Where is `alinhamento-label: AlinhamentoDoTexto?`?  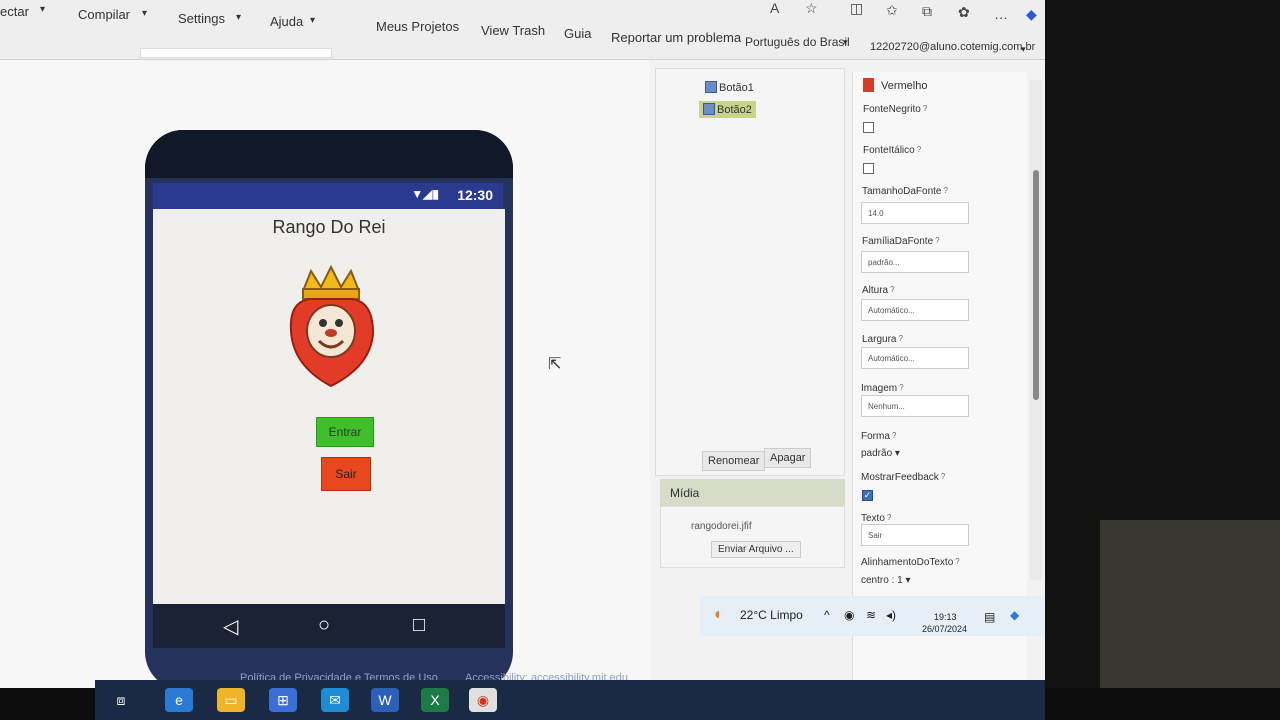
alinhamento-label: AlinhamentoDoTexto? is located at coordinates (910, 562).